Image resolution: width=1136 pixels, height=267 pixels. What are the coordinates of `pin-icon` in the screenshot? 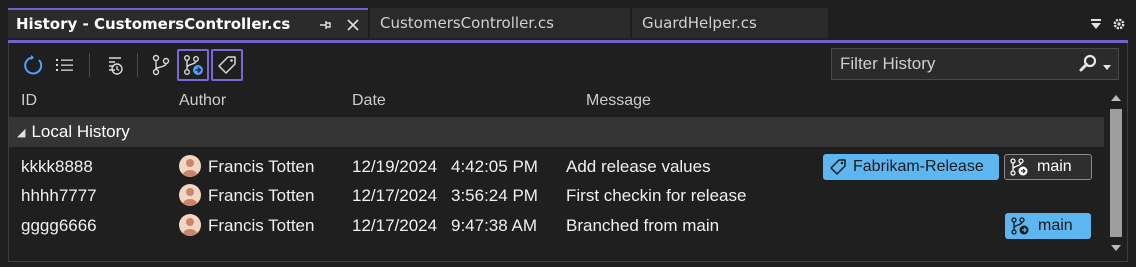 It's located at (325, 25).